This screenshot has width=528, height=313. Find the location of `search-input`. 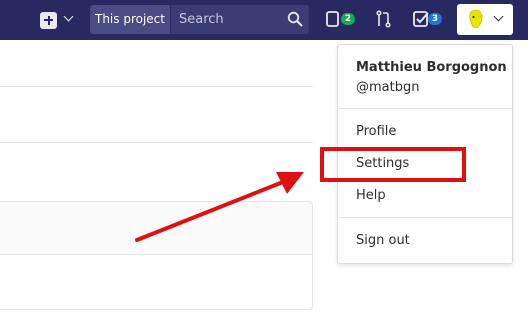

search-input is located at coordinates (231, 19).